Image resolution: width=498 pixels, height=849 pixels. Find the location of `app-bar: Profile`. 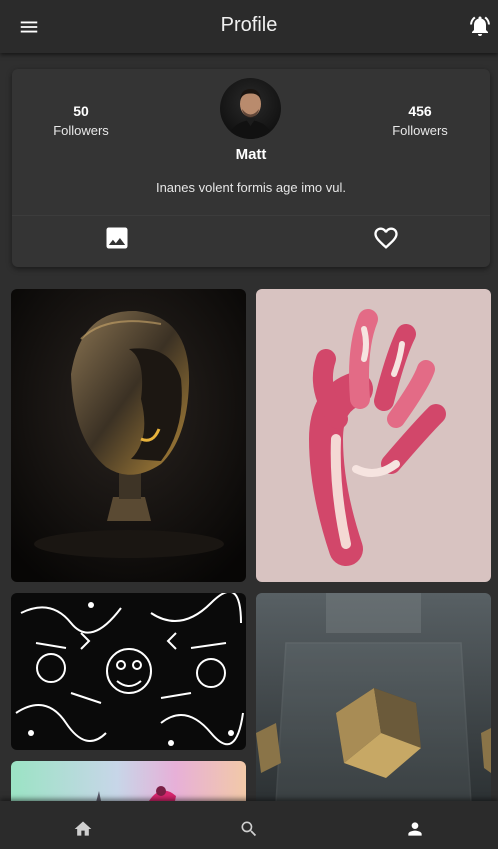

app-bar: Profile is located at coordinates (249, 26).